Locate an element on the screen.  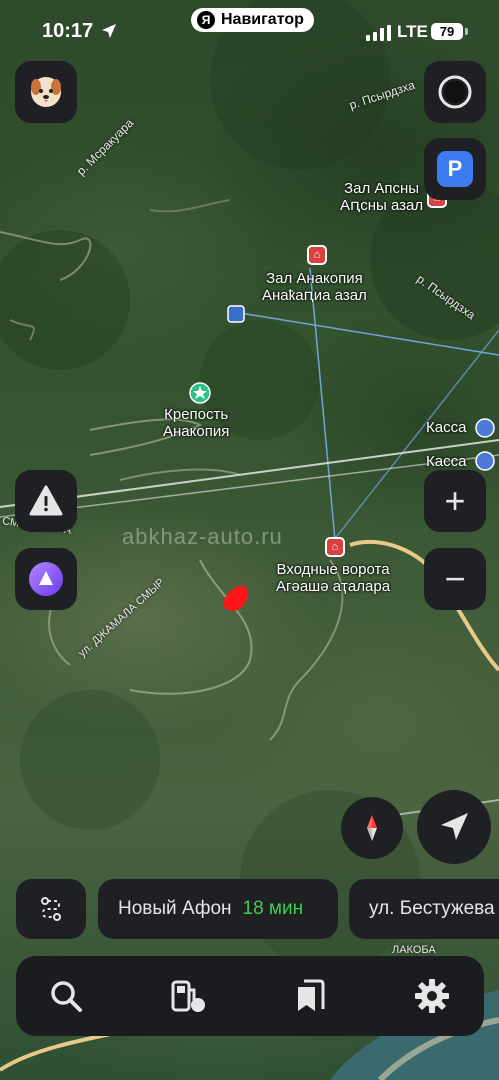
parking-button: P is located at coordinates (455, 169).